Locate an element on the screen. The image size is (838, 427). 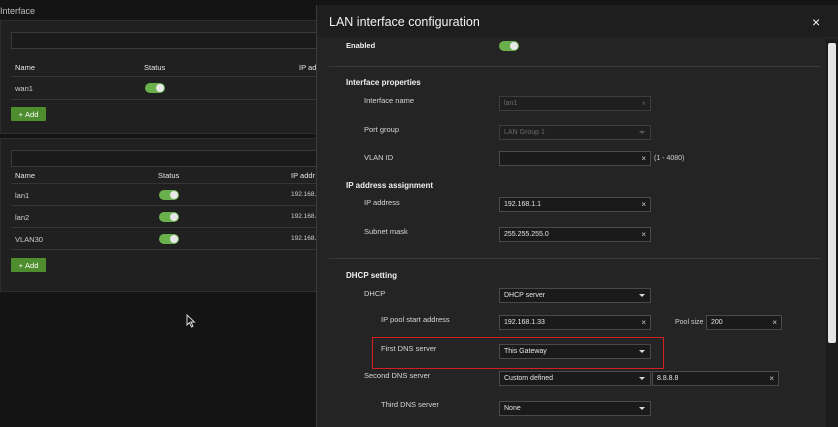
second-dns-label: Second DNS server is located at coordinates (397, 375).